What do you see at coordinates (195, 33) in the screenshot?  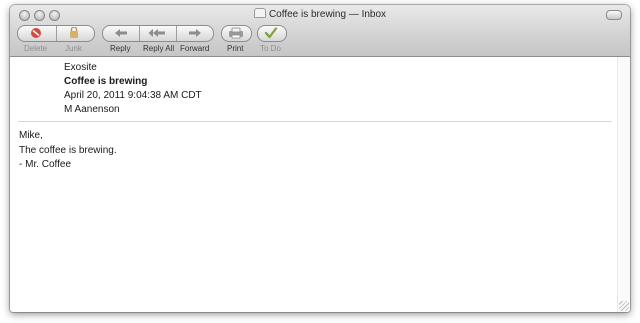 I see `forward-icon` at bounding box center [195, 33].